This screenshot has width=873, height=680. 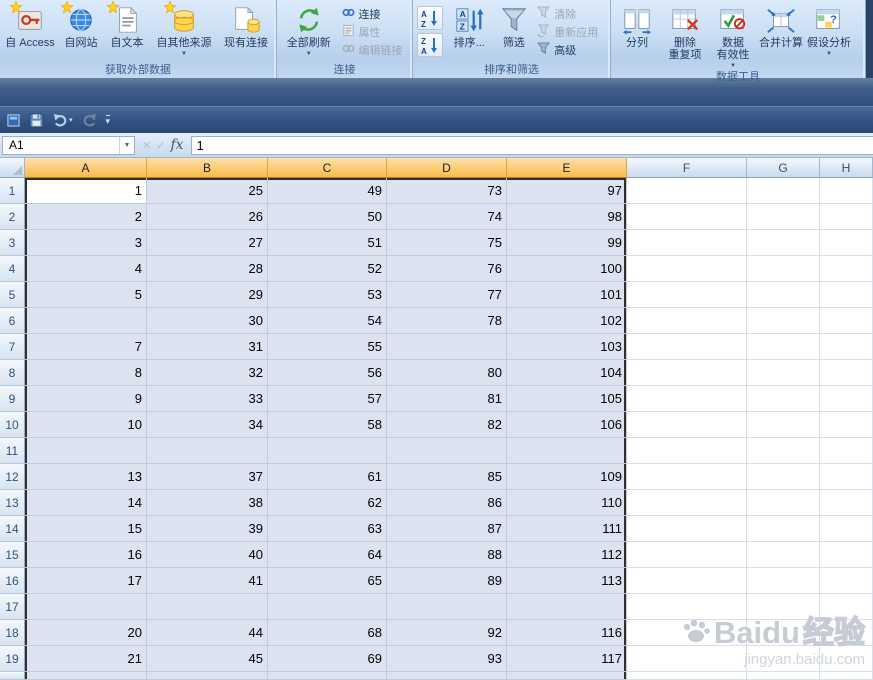 What do you see at coordinates (327, 295) in the screenshot?
I see `cell-C5: 53` at bounding box center [327, 295].